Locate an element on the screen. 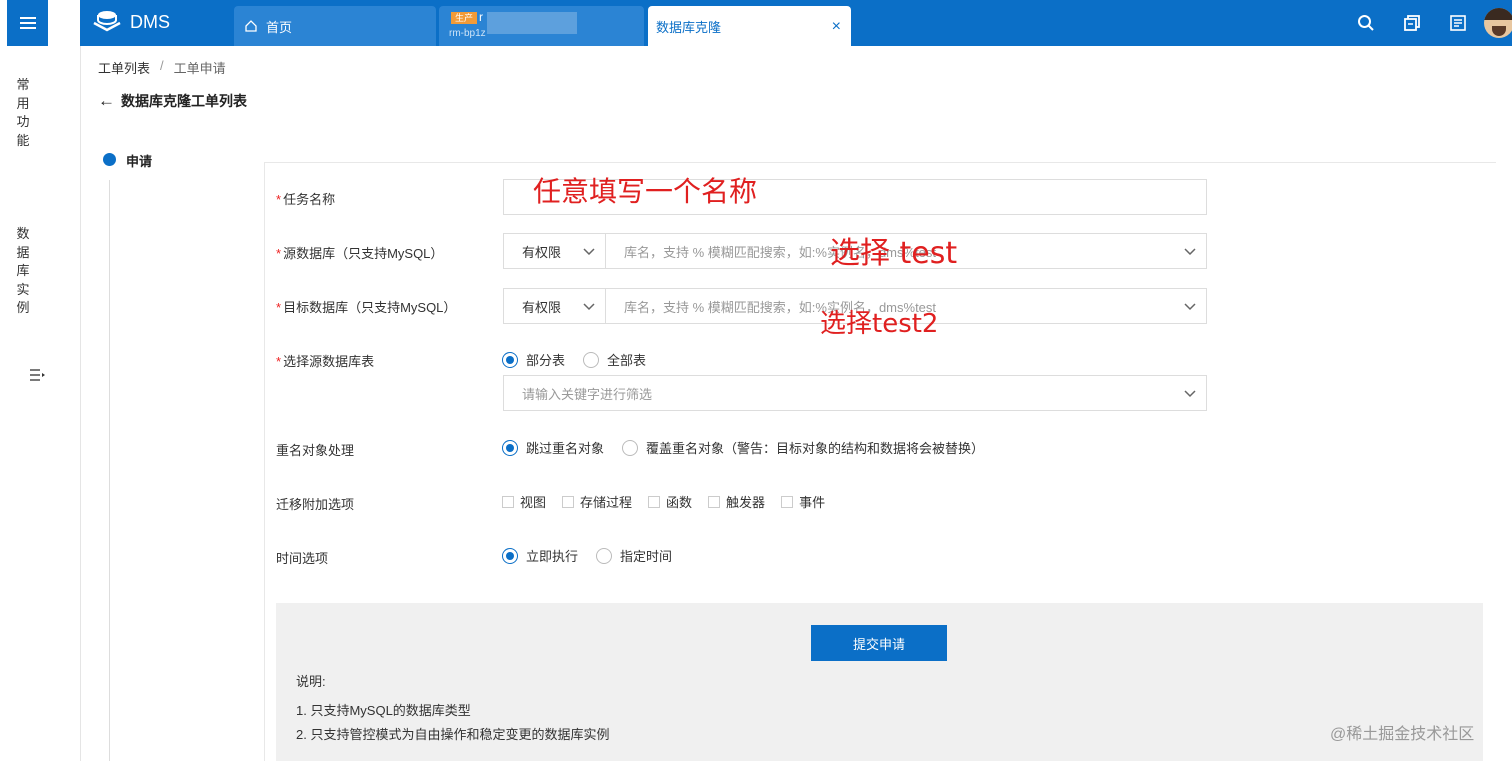 The height and width of the screenshot is (761, 1512). rename-radio-group: 跳过重名对象 覆盖重名对象（警告：目标对象的结构和数据将会被替换） is located at coordinates (752, 447).